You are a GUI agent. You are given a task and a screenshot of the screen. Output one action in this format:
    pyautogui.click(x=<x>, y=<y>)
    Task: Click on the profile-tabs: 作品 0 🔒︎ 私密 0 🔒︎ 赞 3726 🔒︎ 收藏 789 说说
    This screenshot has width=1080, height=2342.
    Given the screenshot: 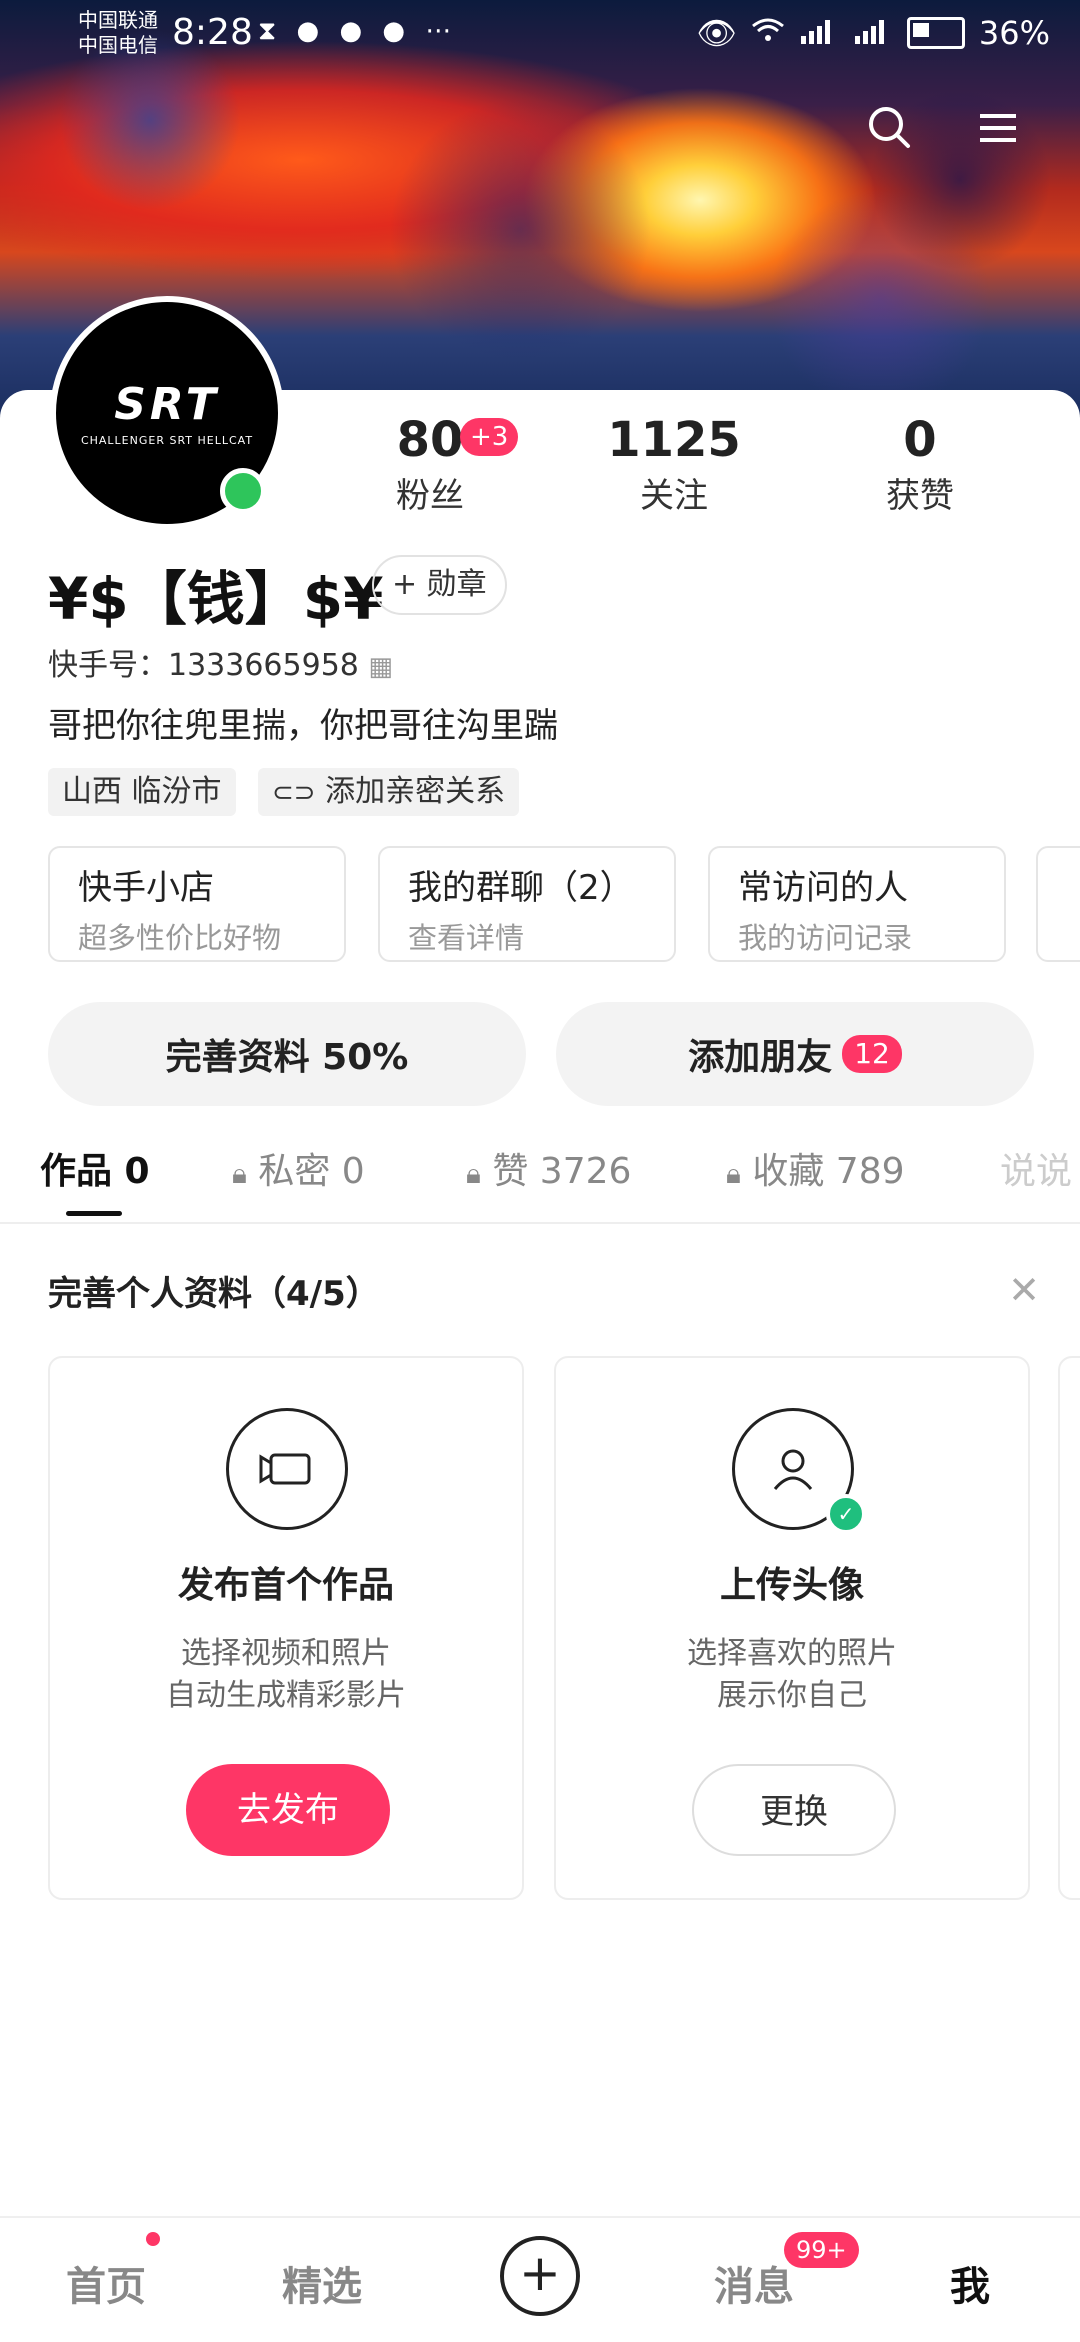 What is the action you would take?
    pyautogui.click(x=540, y=1180)
    